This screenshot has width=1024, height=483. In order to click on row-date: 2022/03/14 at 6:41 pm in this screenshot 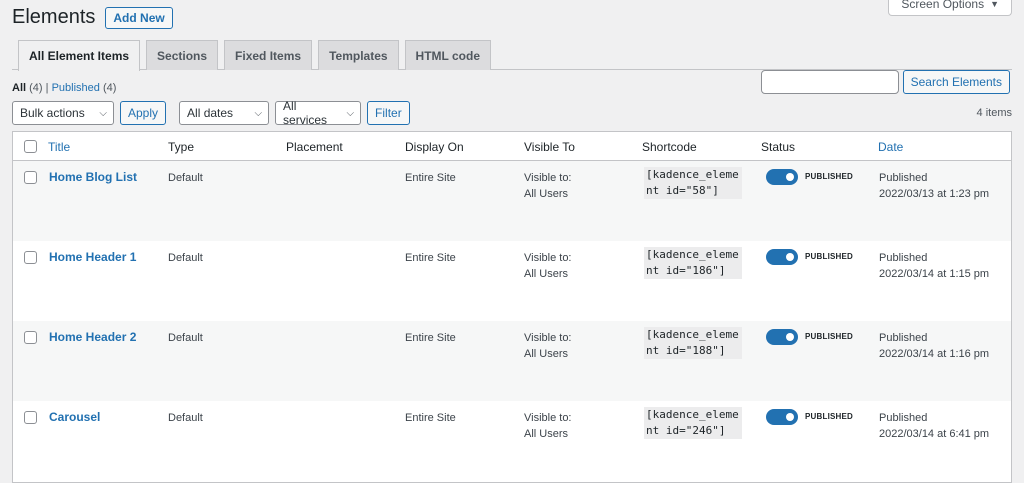, I will do `click(934, 434)`.